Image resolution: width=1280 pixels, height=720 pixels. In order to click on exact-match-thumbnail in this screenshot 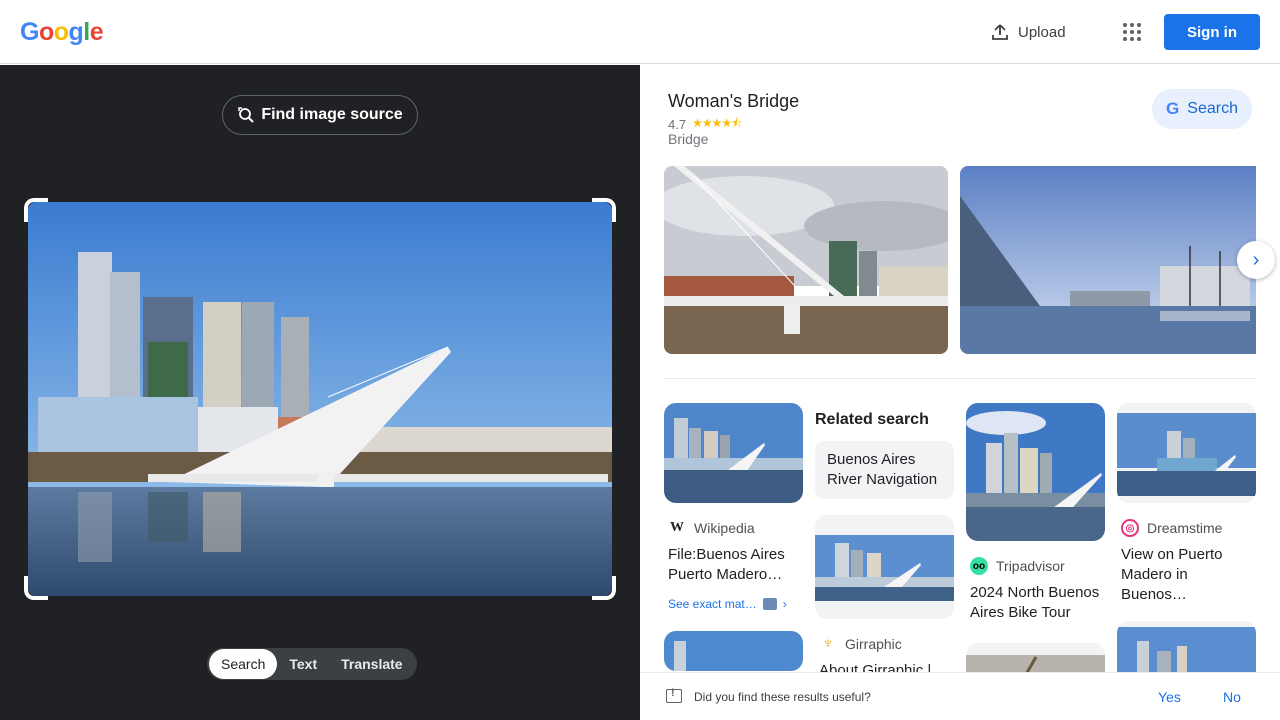, I will do `click(769, 604)`.